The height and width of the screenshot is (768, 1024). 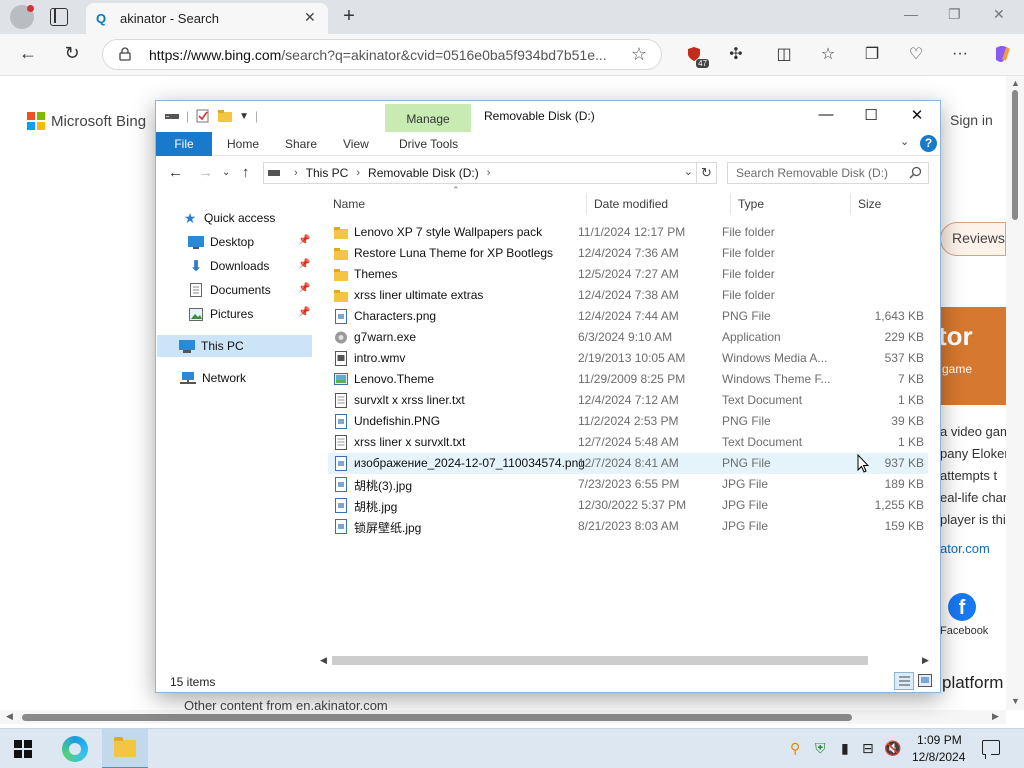 What do you see at coordinates (225, 116) in the screenshot?
I see `new-folder-icon` at bounding box center [225, 116].